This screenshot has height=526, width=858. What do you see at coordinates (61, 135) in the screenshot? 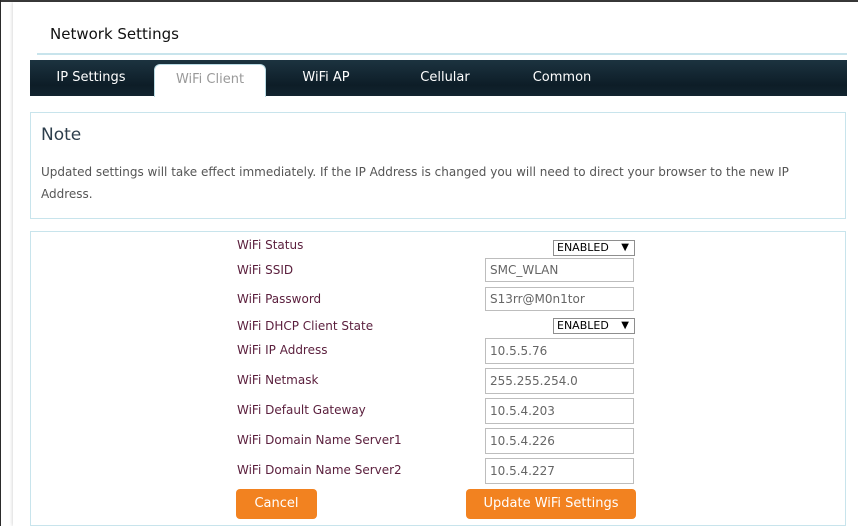
I see `note-title: Note` at bounding box center [61, 135].